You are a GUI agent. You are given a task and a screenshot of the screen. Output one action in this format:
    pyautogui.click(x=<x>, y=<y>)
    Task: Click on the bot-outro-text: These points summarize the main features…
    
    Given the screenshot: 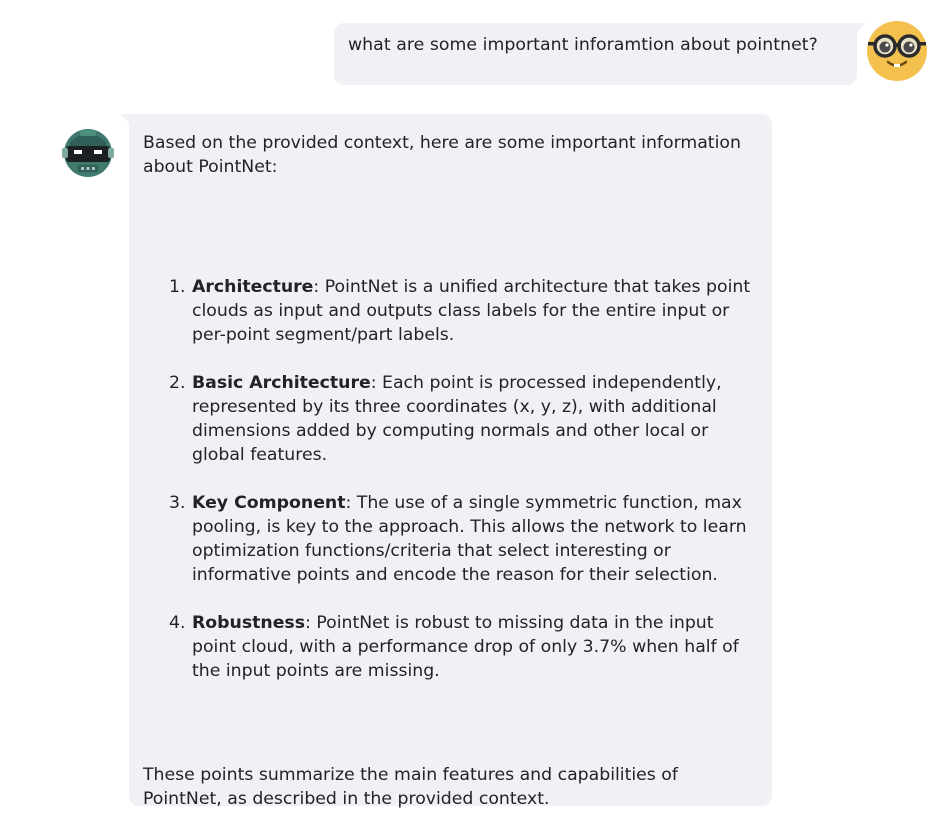 What is the action you would take?
    pyautogui.click(x=410, y=787)
    